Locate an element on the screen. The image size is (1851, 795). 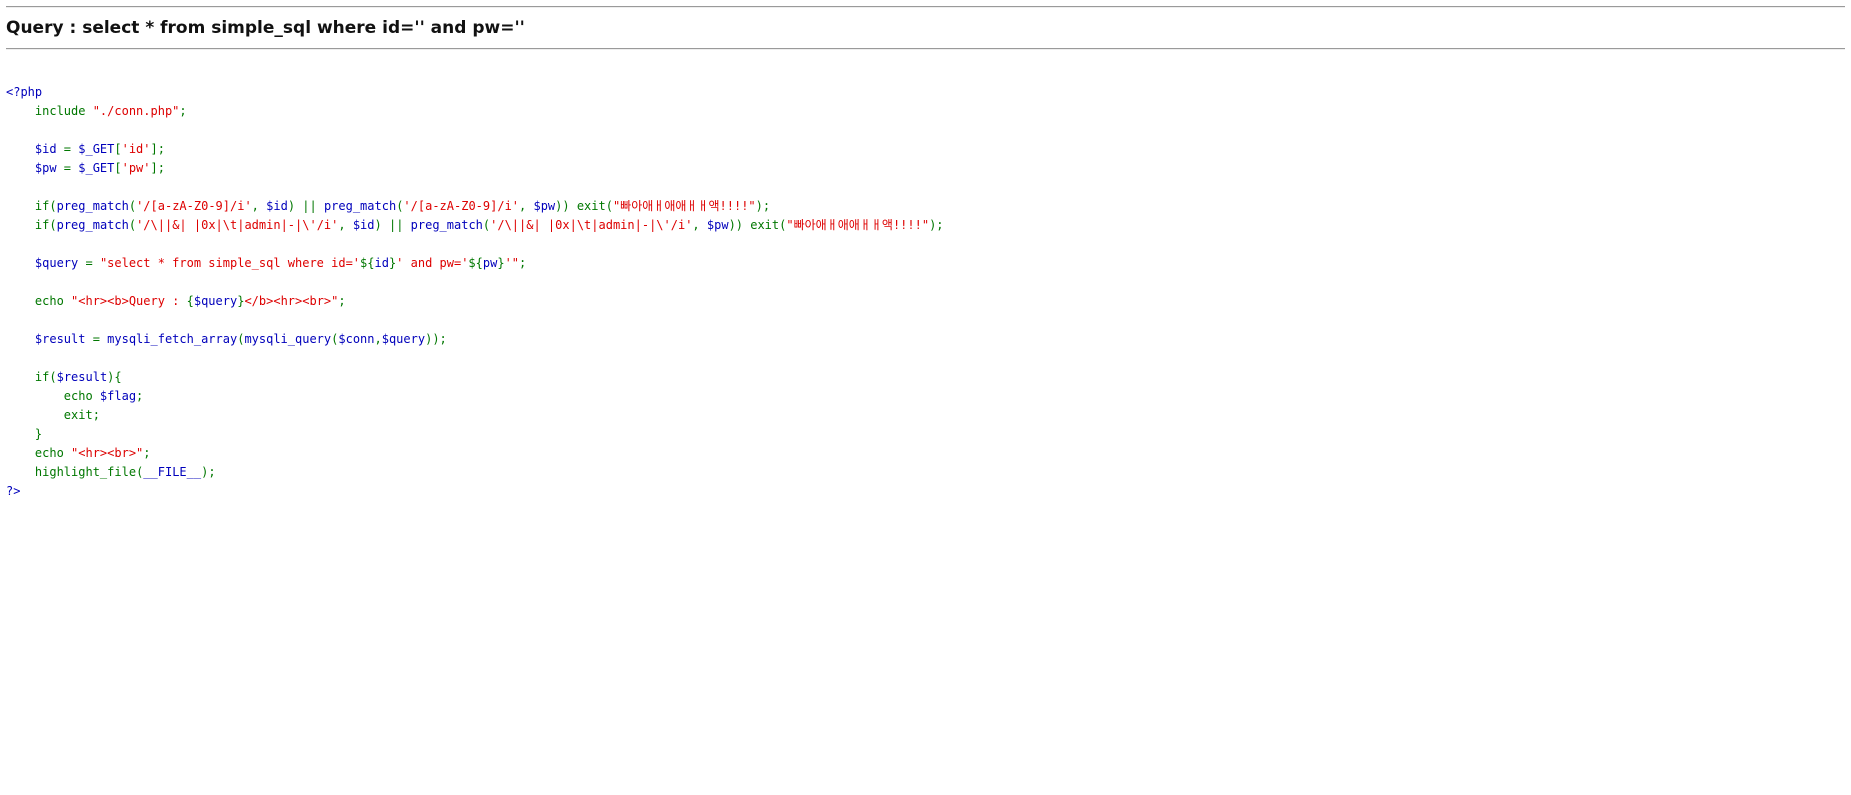
source-line: exit; is located at coordinates (925, 415).